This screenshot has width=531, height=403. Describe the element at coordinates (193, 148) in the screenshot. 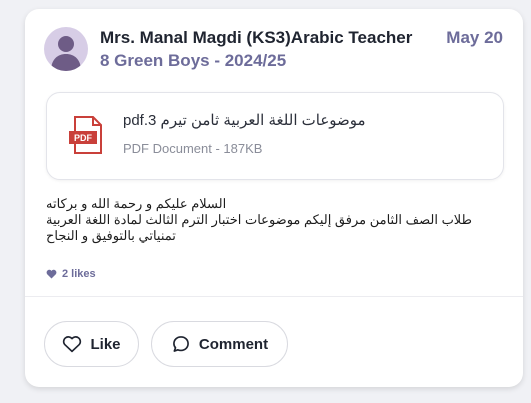

I see `attachment-file-meta: PDF Document - 187KB` at that location.